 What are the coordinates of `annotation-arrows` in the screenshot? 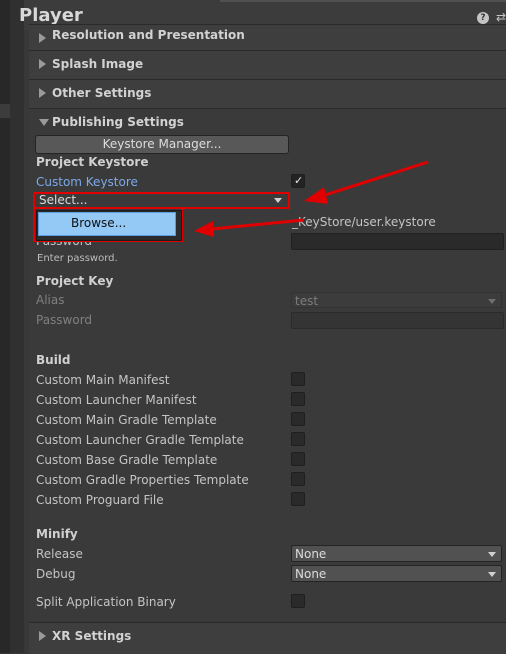 It's located at (311, 198).